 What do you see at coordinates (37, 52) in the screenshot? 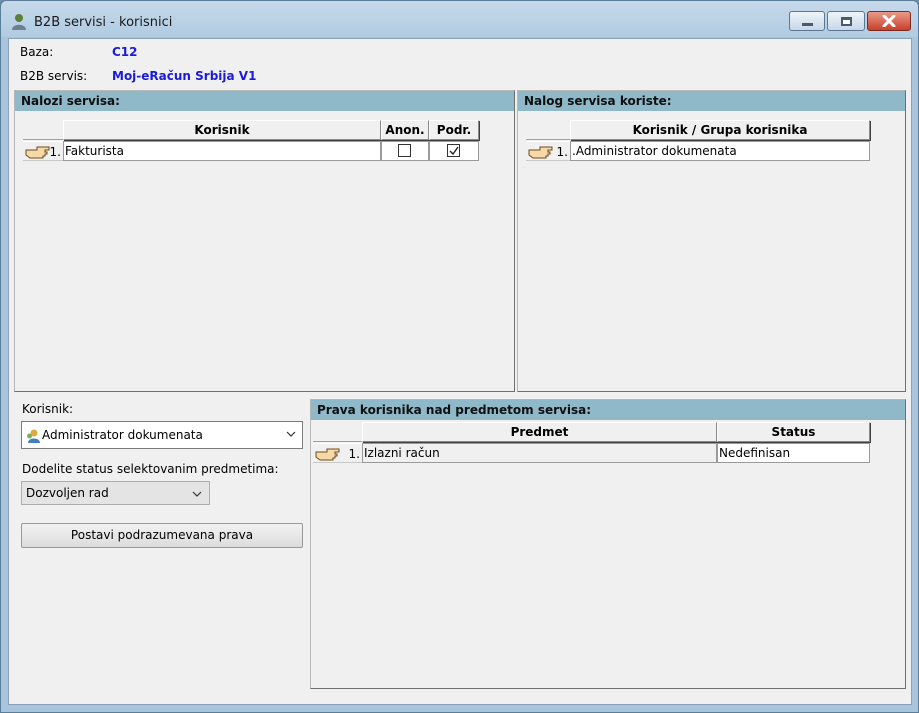
I see `baza-label: Baza:` at bounding box center [37, 52].